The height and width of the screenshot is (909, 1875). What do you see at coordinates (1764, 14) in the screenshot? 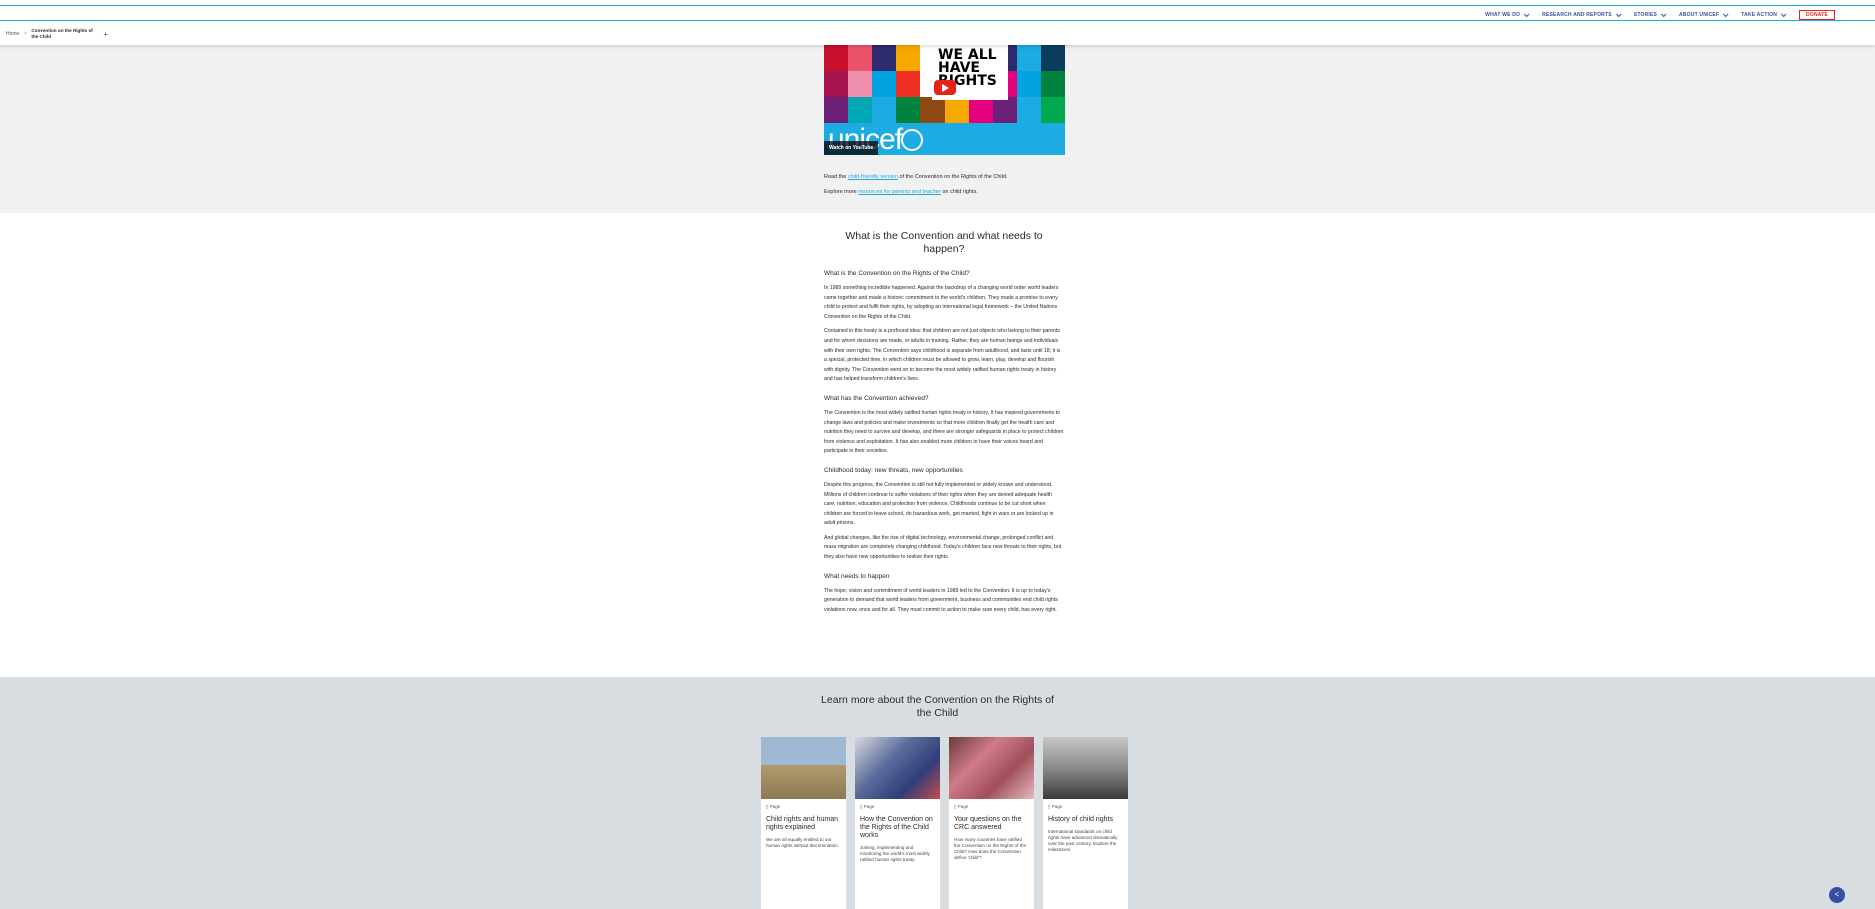
I see `nav-take-action: TAKE ACTION` at bounding box center [1764, 14].